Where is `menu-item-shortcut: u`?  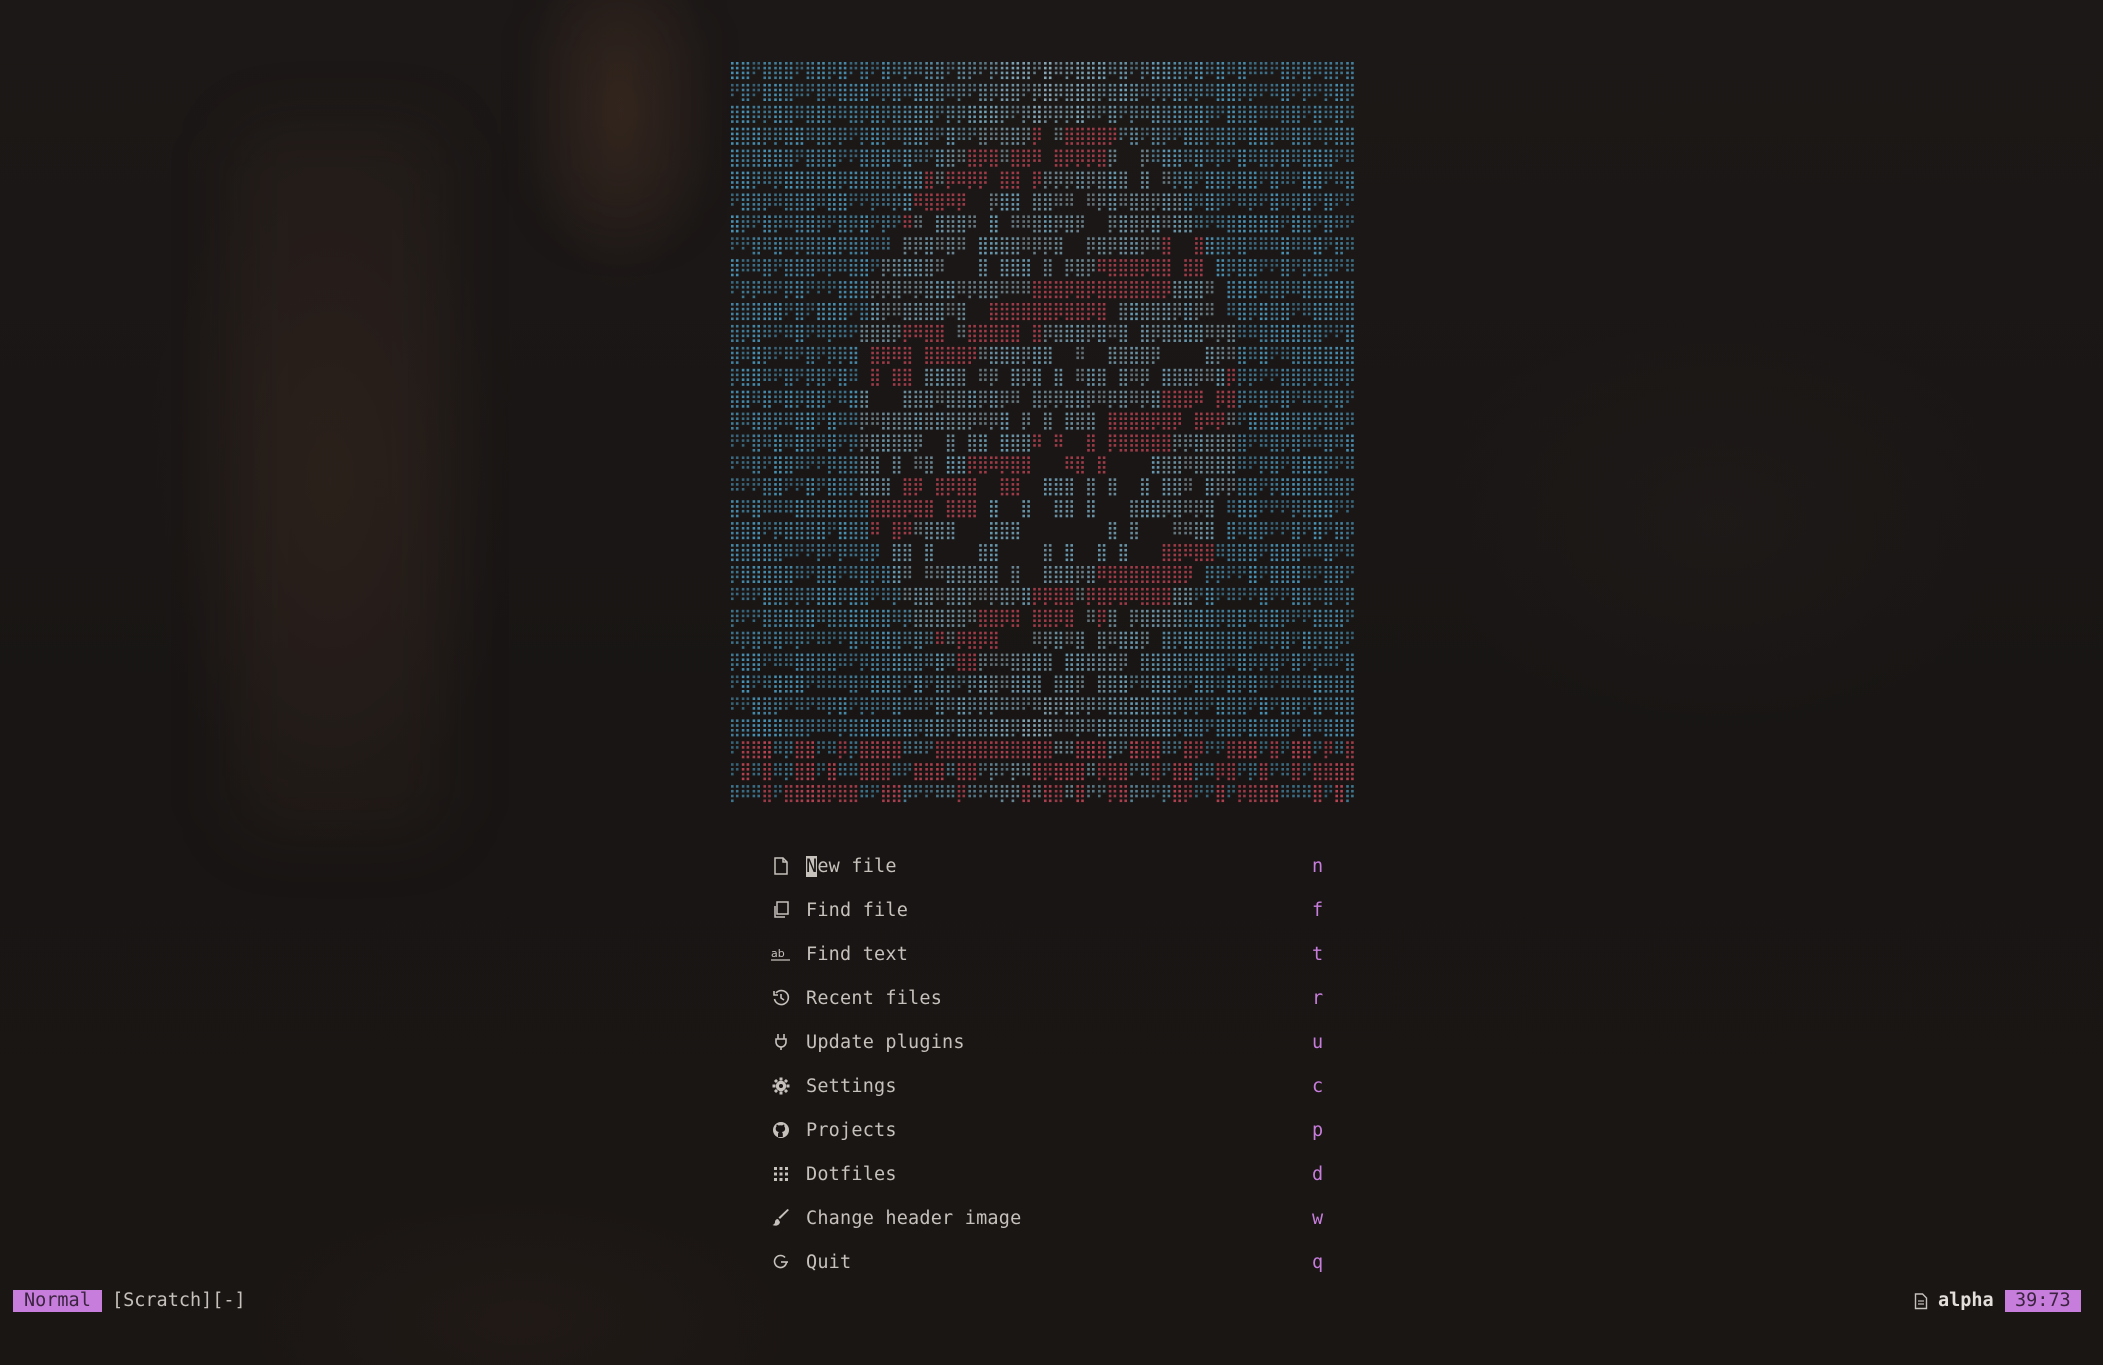
menu-item-shortcut: u is located at coordinates (1318, 1042).